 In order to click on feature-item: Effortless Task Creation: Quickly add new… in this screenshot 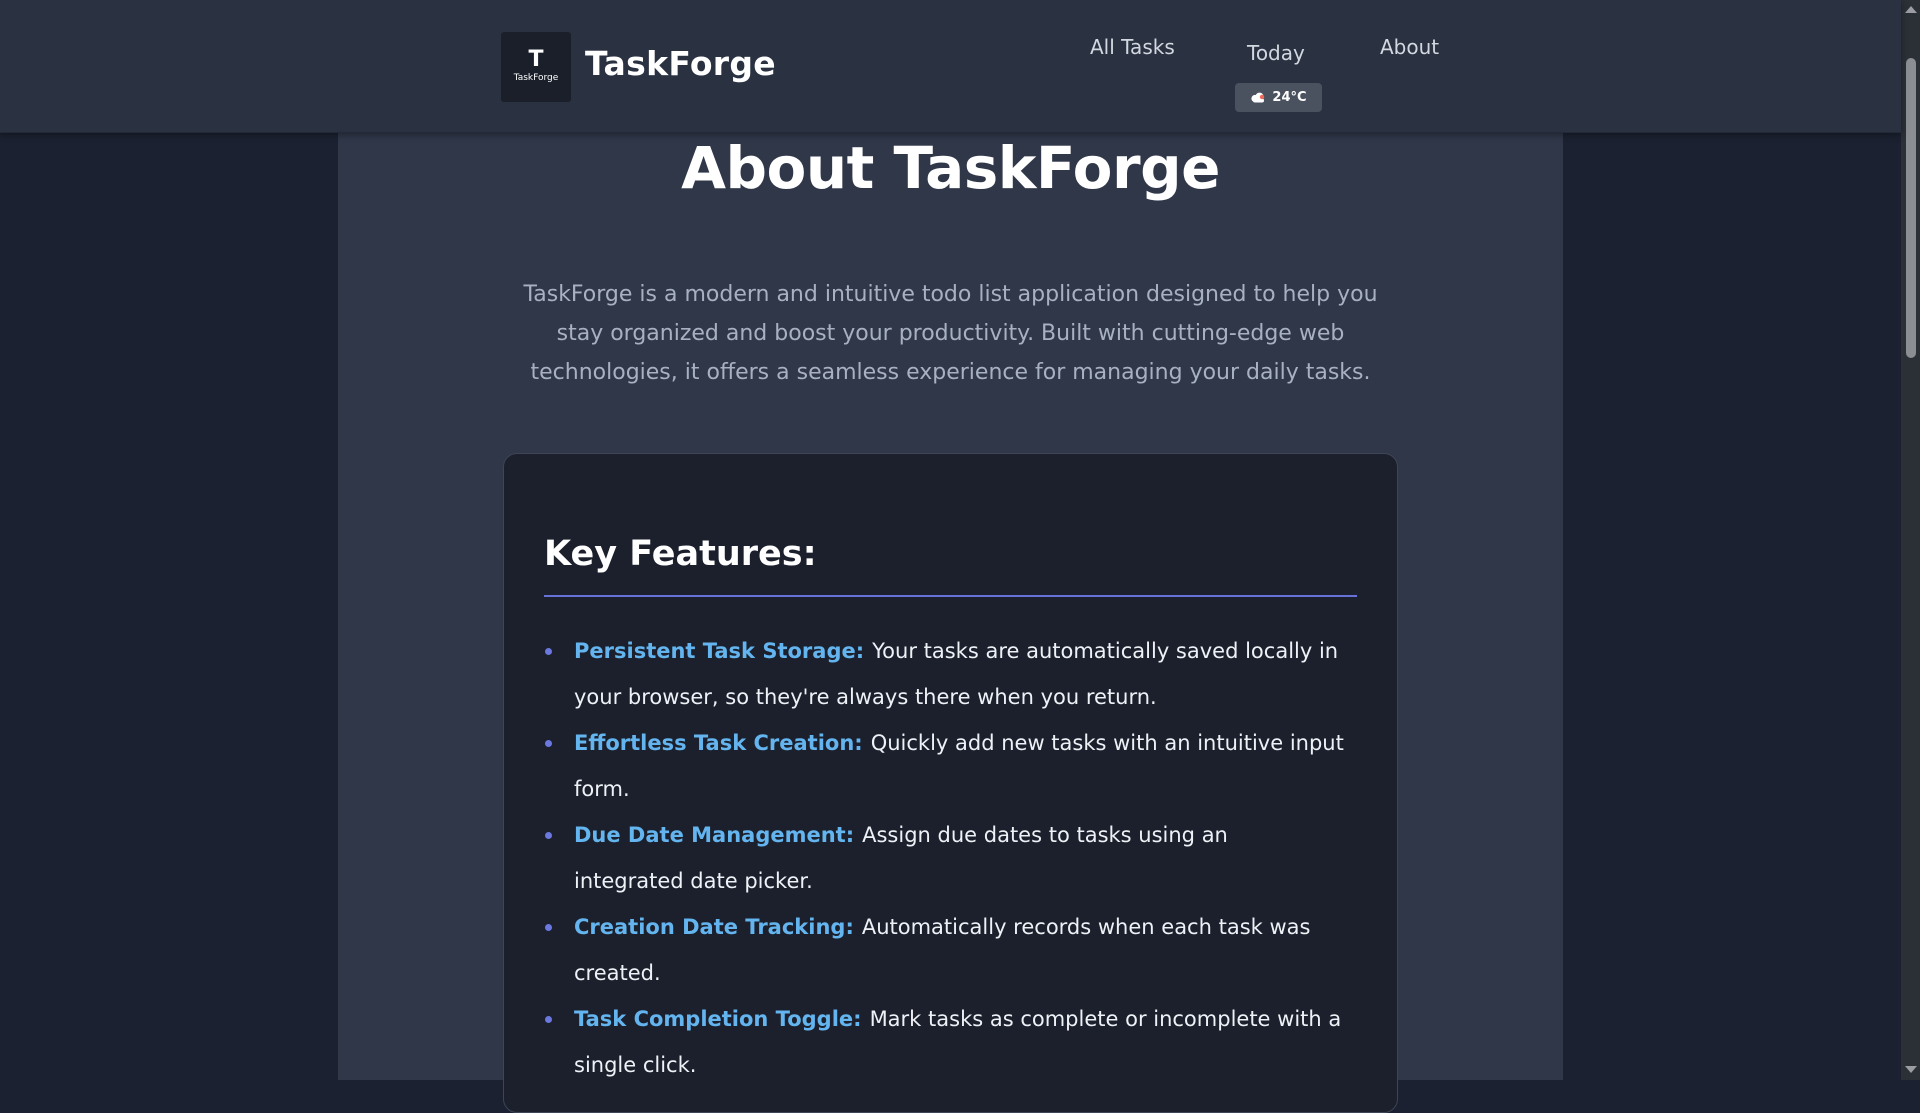, I will do `click(944, 766)`.